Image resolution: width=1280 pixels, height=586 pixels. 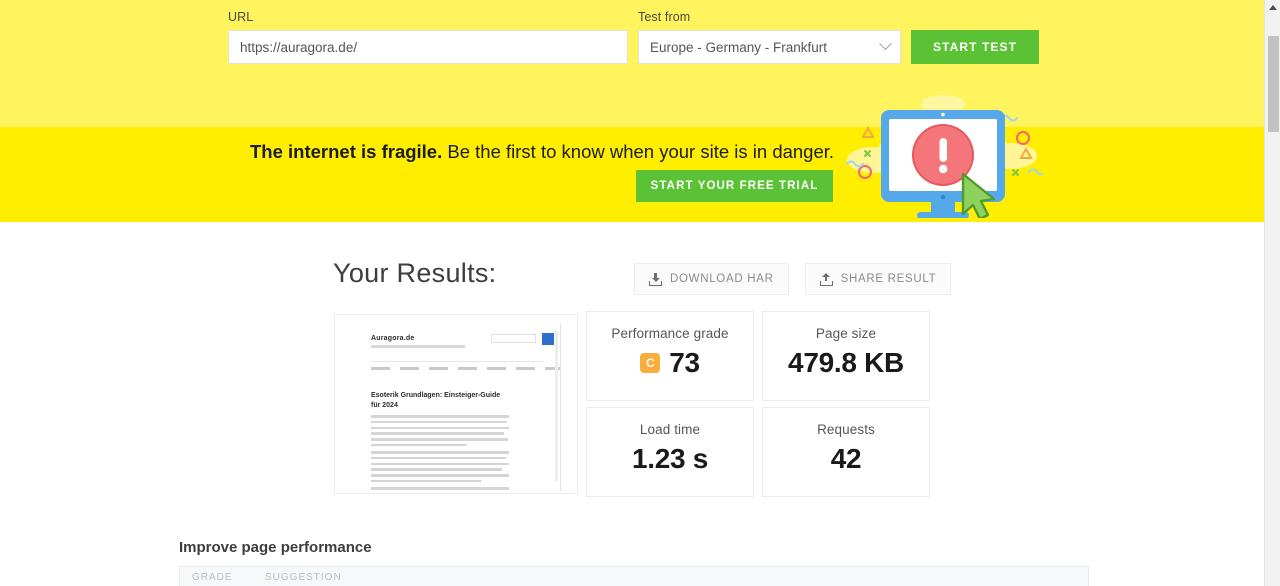 I want to click on metric-label: Requests, so click(x=846, y=429).